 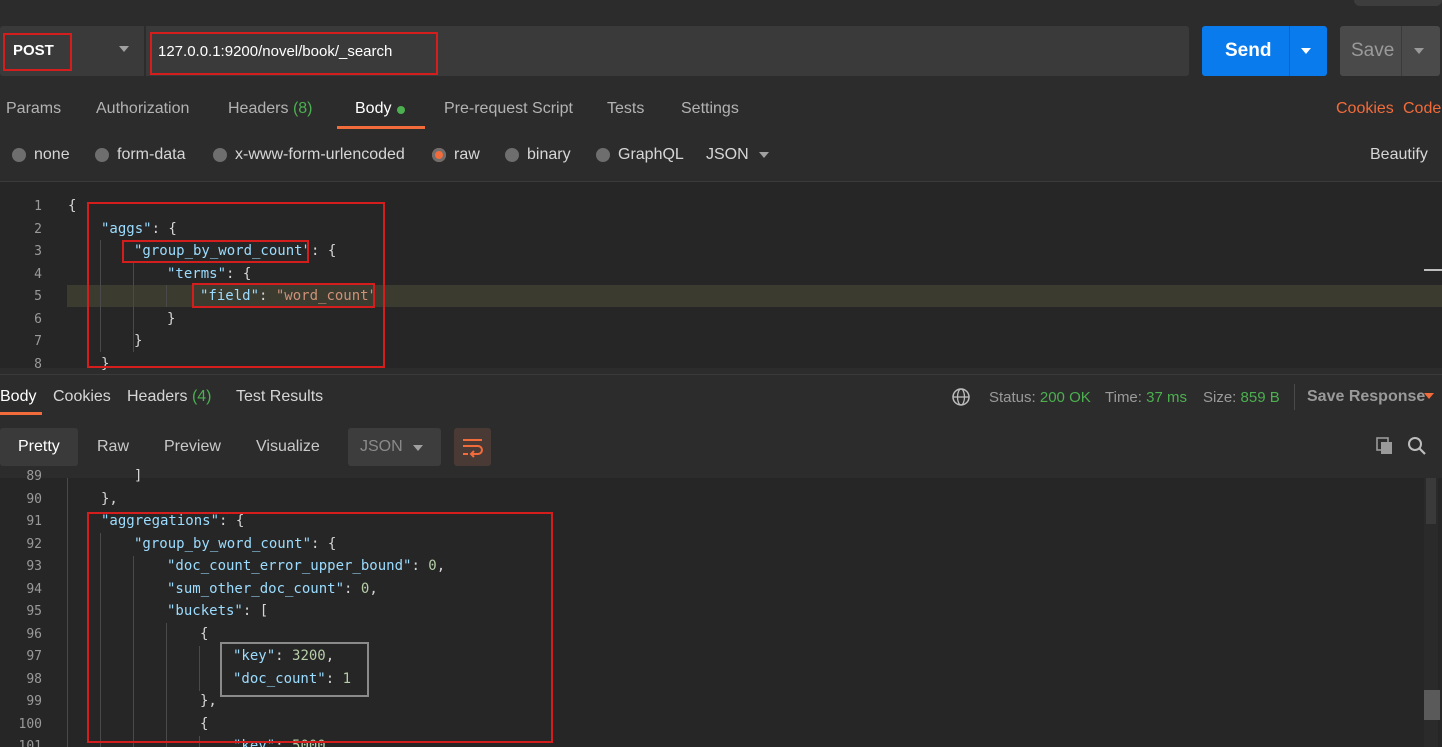 What do you see at coordinates (764, 155) in the screenshot?
I see `format-chevron-down-icon` at bounding box center [764, 155].